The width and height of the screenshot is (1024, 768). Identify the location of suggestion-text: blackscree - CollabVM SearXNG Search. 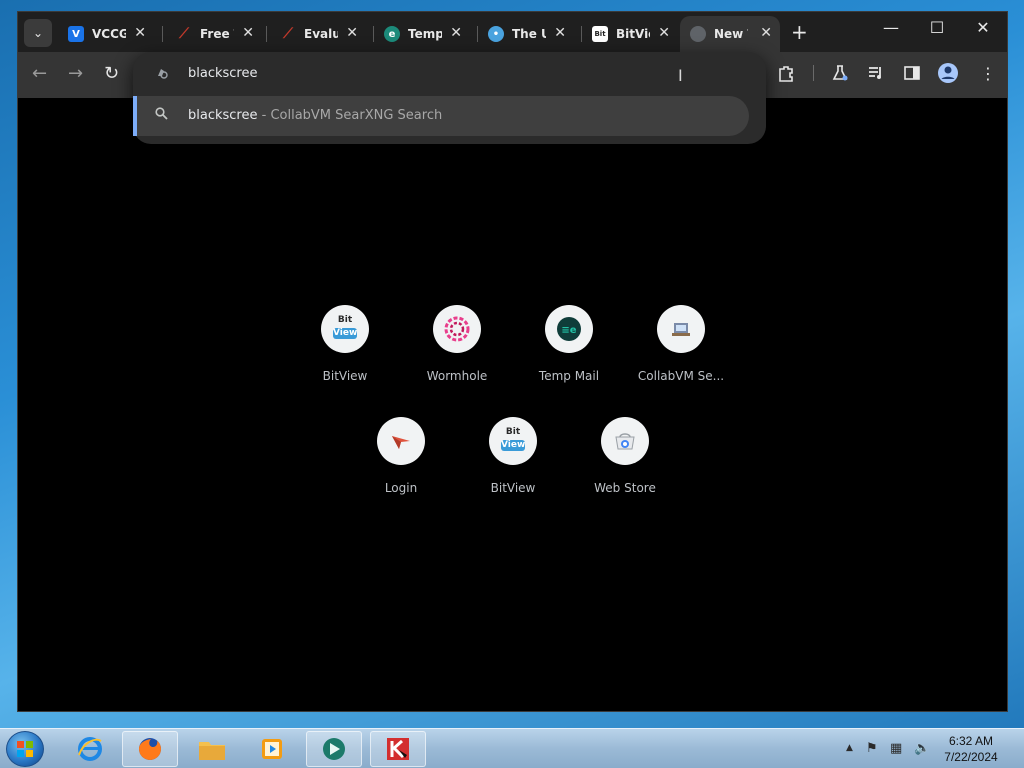
(315, 115).